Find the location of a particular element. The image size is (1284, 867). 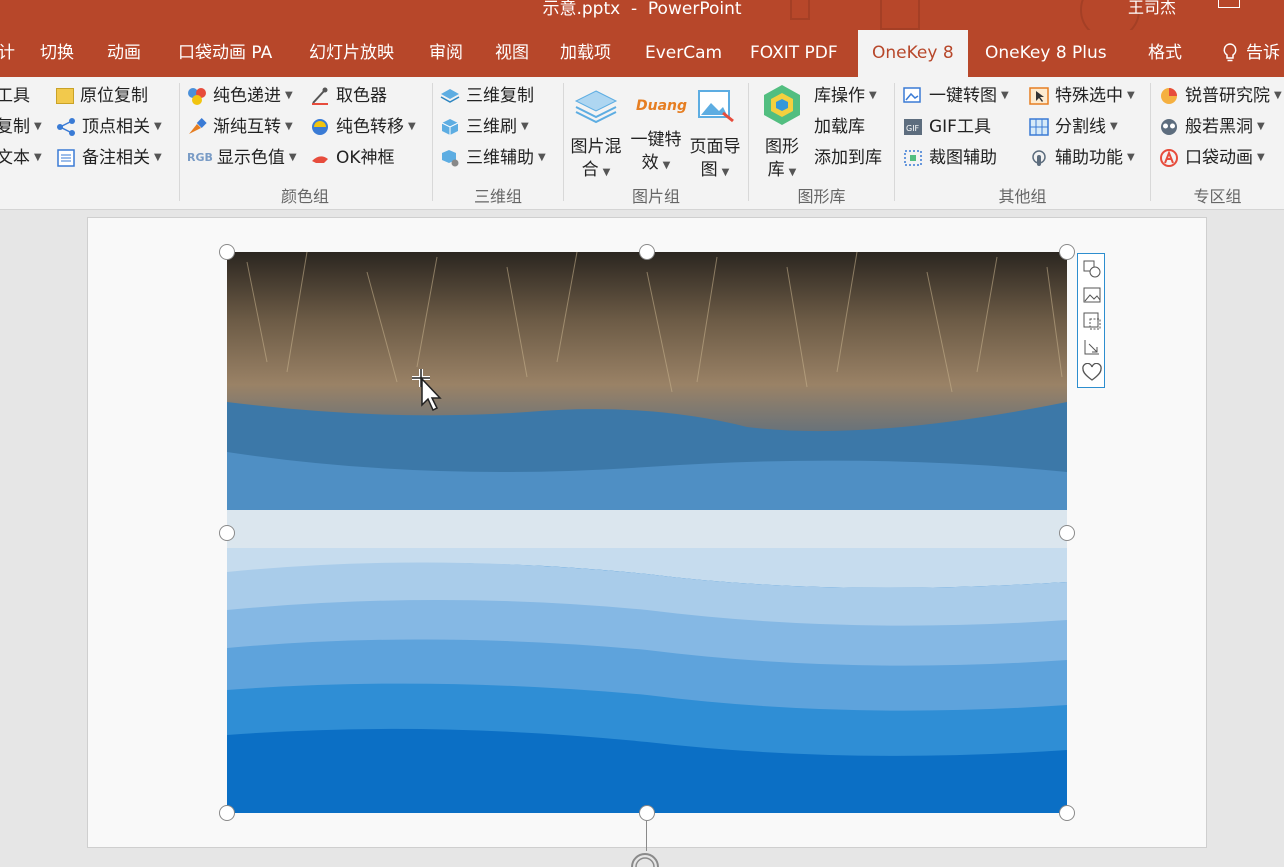

group-label-other: 其他组 is located at coordinates (1022, 196).